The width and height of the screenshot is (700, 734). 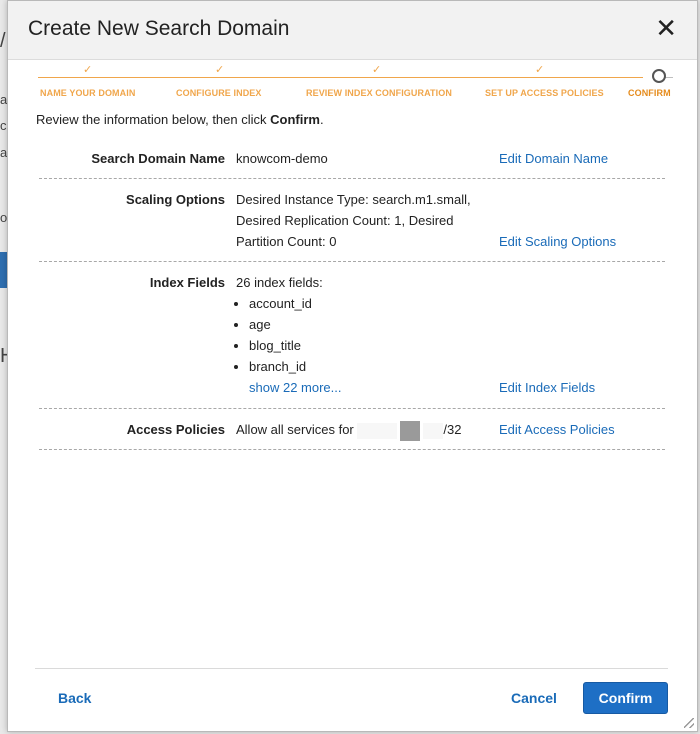 What do you see at coordinates (557, 429) in the screenshot?
I see `edit-access-policies-link: Edit Access Policies` at bounding box center [557, 429].